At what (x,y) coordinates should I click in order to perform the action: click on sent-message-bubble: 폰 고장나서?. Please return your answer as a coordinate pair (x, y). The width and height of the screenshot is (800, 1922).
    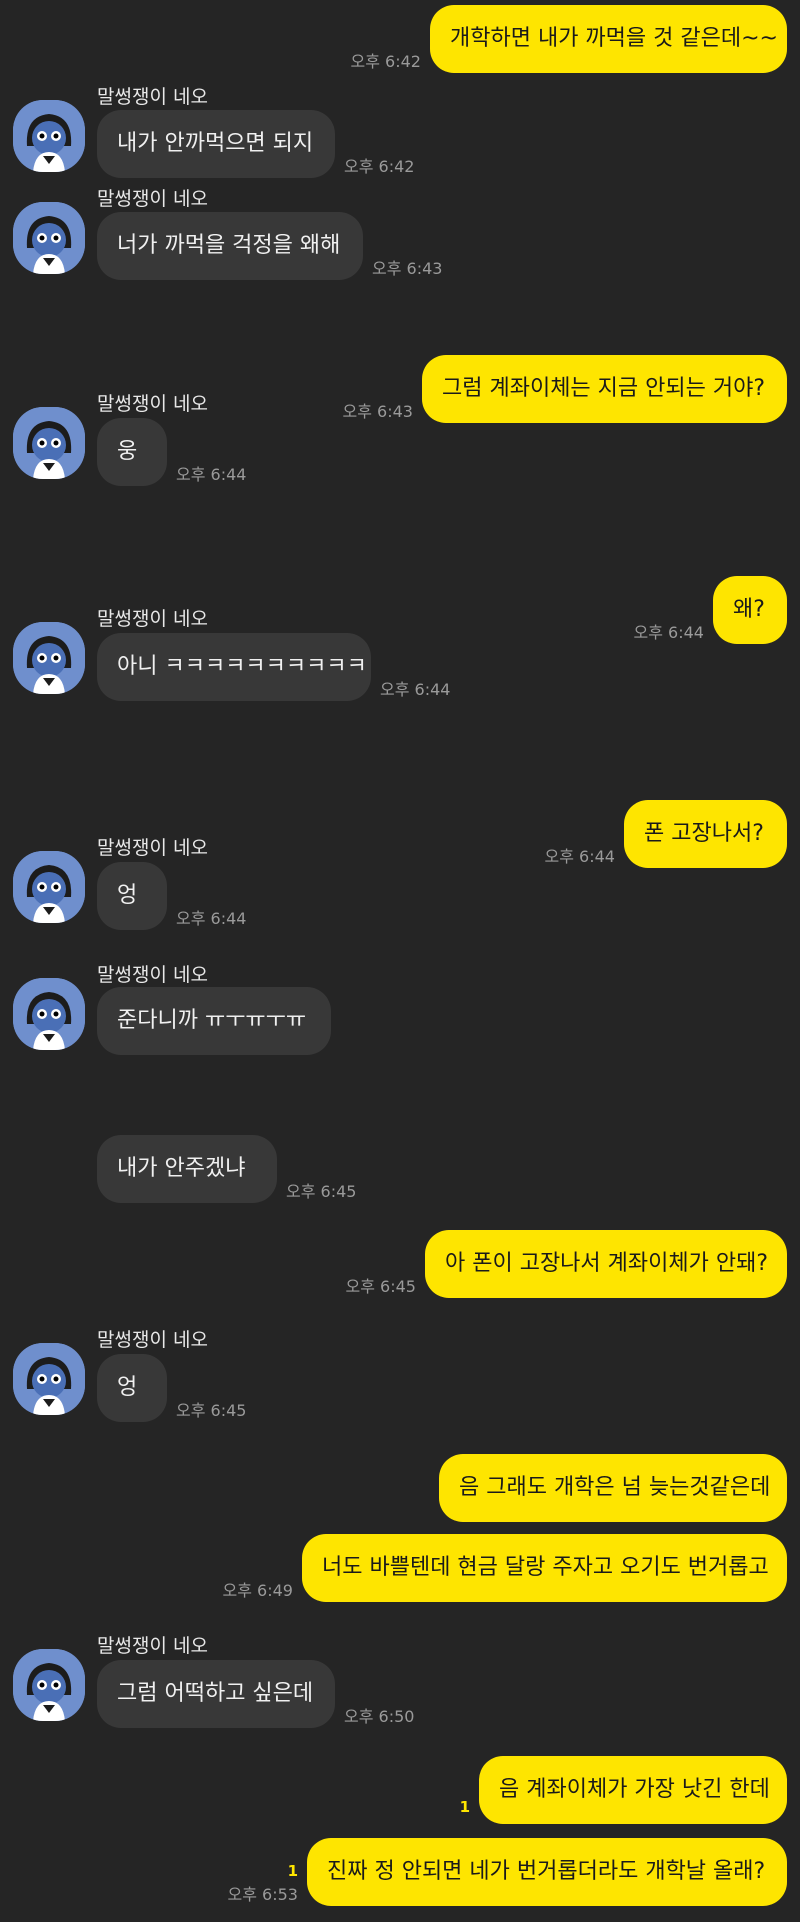
    Looking at the image, I should click on (705, 834).